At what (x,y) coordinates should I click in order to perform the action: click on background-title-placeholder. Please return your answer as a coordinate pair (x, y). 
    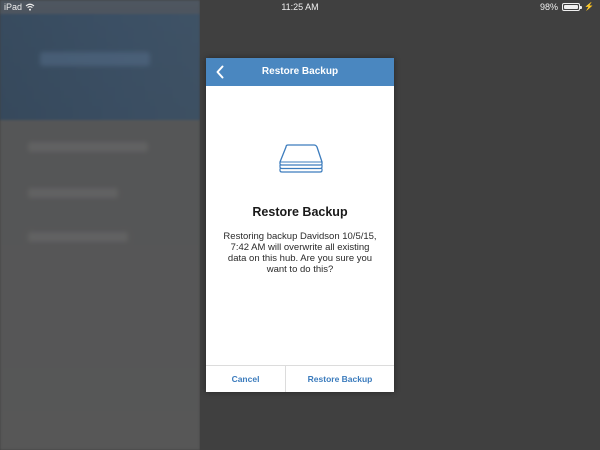
    Looking at the image, I should click on (95, 59).